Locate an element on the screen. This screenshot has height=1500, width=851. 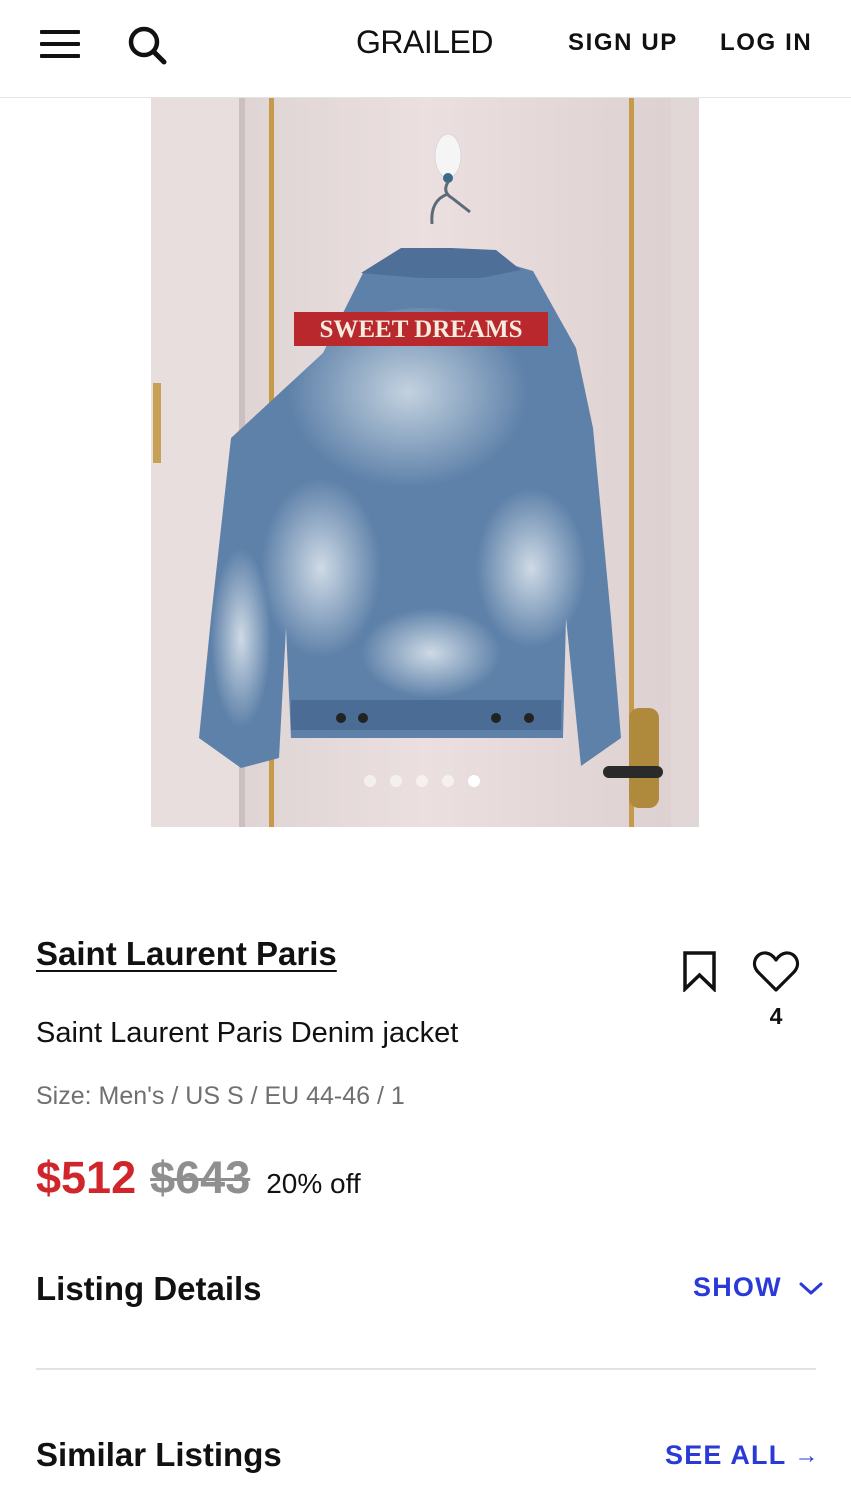
show-label: SHOW is located at coordinates (737, 1287).